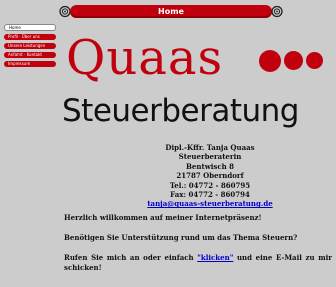 Image resolution: width=336 pixels, height=287 pixels. I want to click on contact-title: Steuerberaterin, so click(210, 157).